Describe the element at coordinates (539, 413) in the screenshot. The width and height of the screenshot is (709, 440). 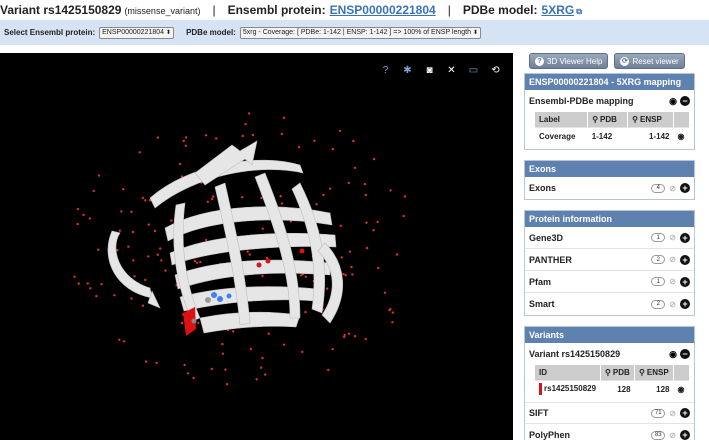
I see `sift-label: SIFT` at that location.